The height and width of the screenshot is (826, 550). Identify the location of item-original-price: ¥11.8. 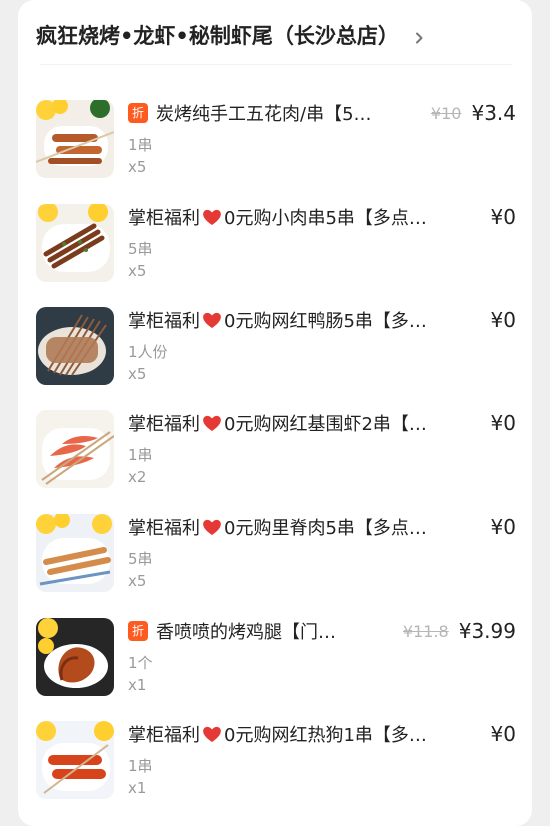
(425, 631).